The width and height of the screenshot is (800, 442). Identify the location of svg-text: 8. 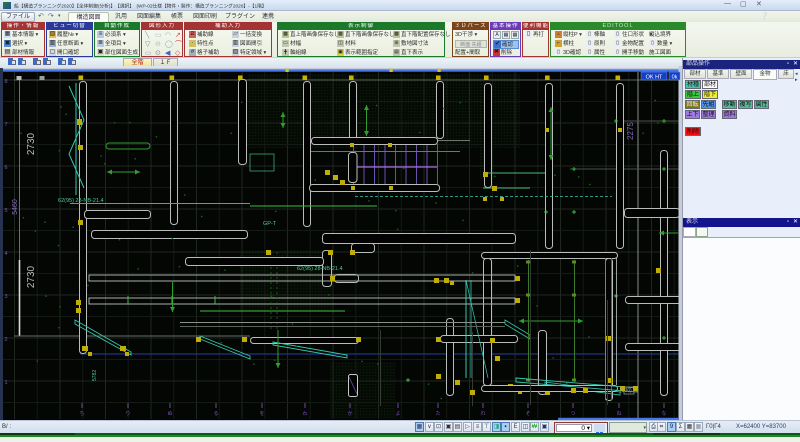
(5, 82).